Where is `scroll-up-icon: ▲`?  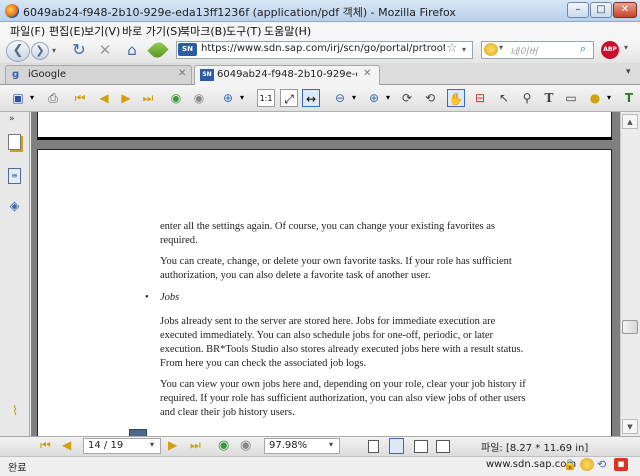 scroll-up-icon: ▲ is located at coordinates (630, 121).